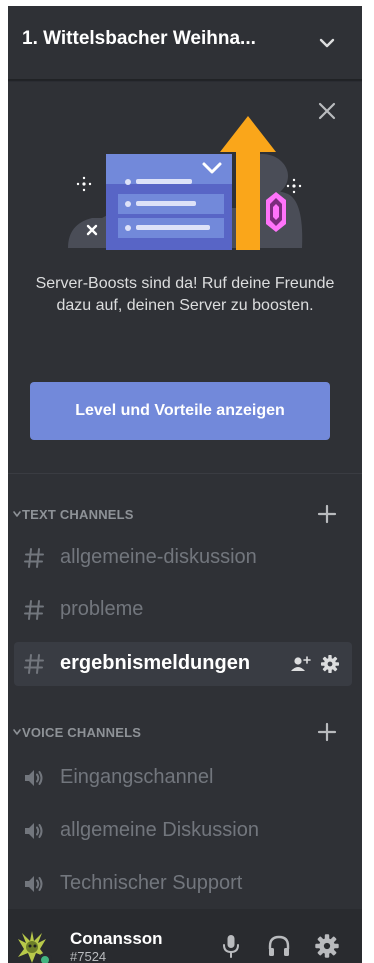 This screenshot has height=963, width=374. Describe the element at coordinates (185, 516) in the screenshot. I see `category-text-channels: TEXT CHANNELS` at that location.